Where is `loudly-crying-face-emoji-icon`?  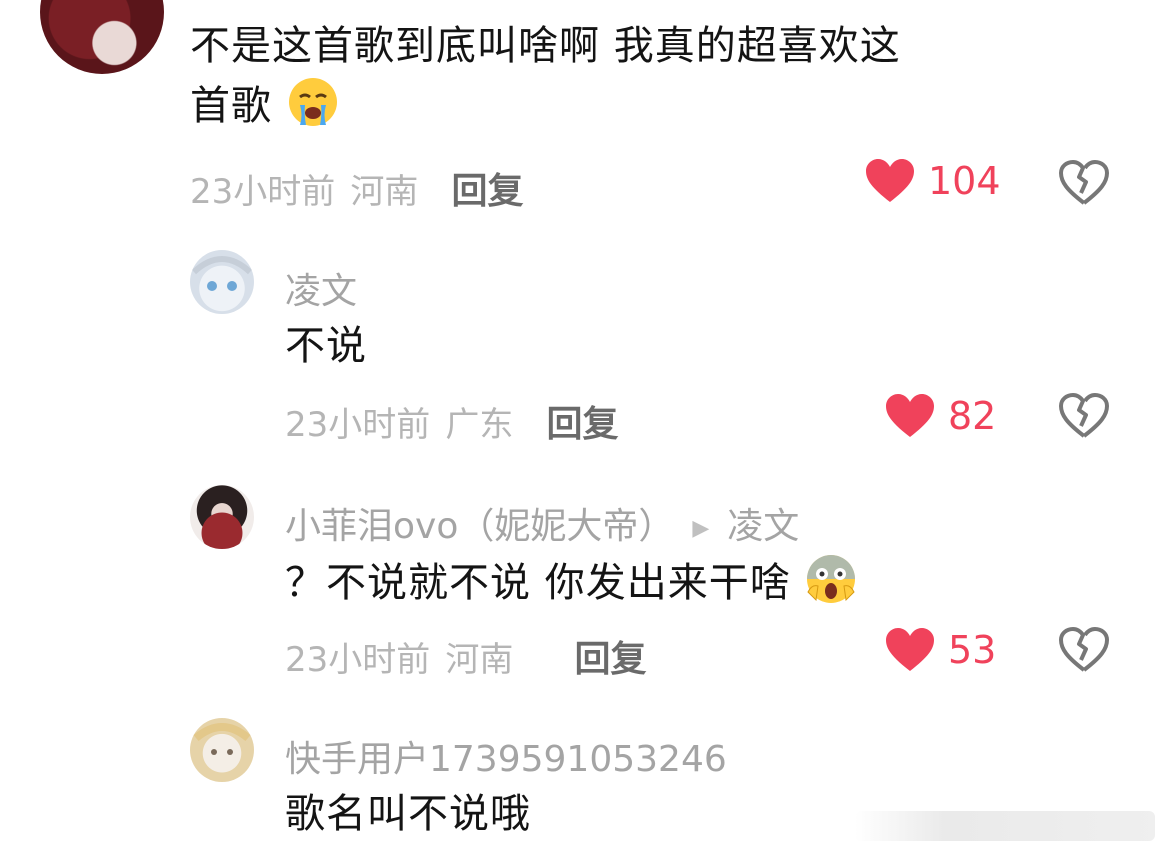
loudly-crying-face-emoji-icon is located at coordinates (313, 110).